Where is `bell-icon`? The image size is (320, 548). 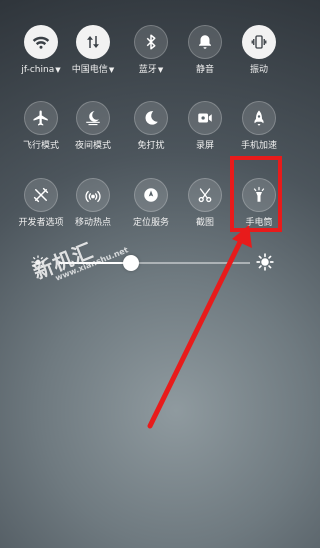 bell-icon is located at coordinates (205, 42).